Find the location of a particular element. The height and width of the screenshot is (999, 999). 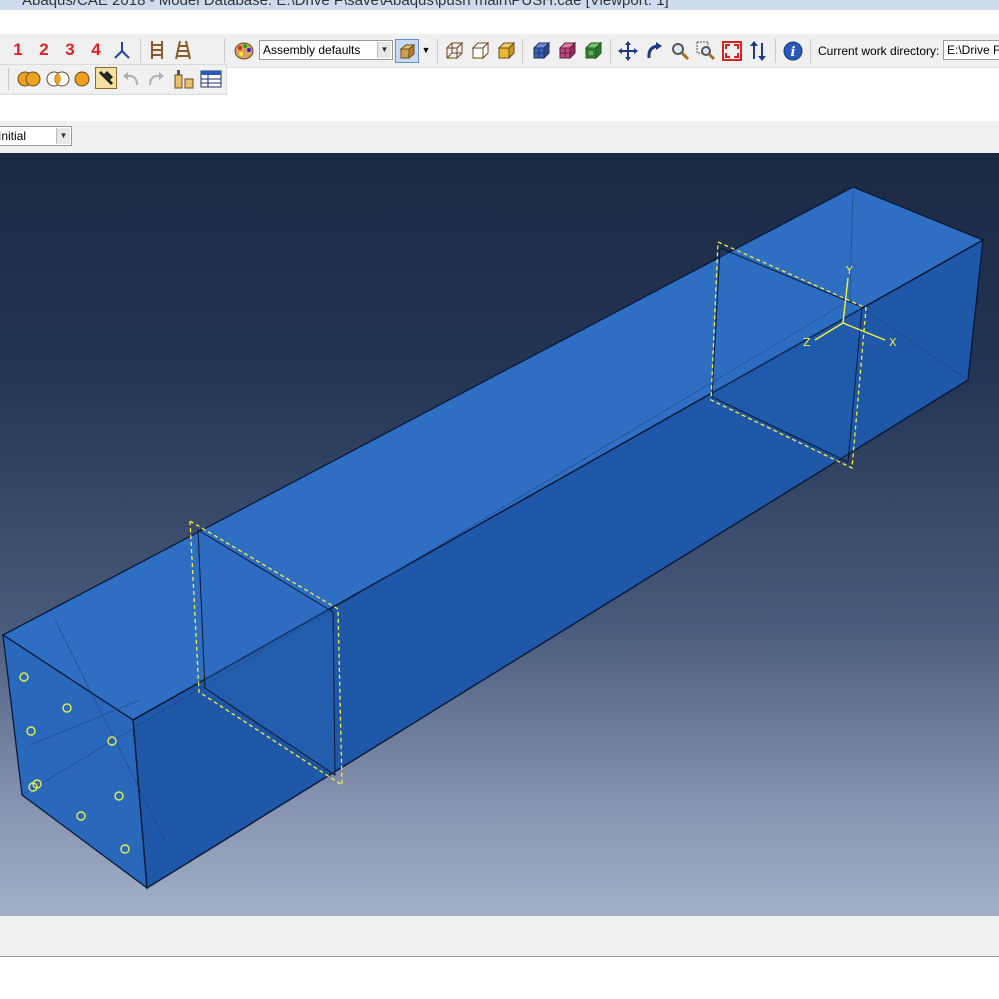

pan-icon is located at coordinates (628, 51).